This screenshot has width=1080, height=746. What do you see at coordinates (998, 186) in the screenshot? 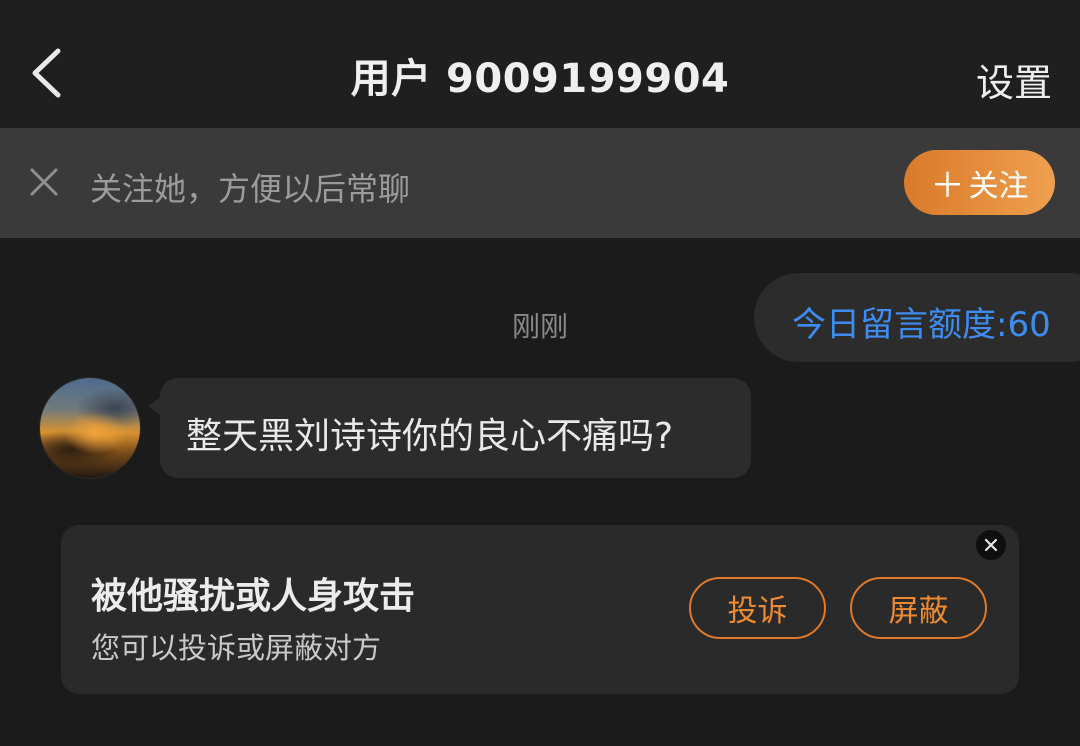
I see `follow-button-label: 关注` at bounding box center [998, 186].